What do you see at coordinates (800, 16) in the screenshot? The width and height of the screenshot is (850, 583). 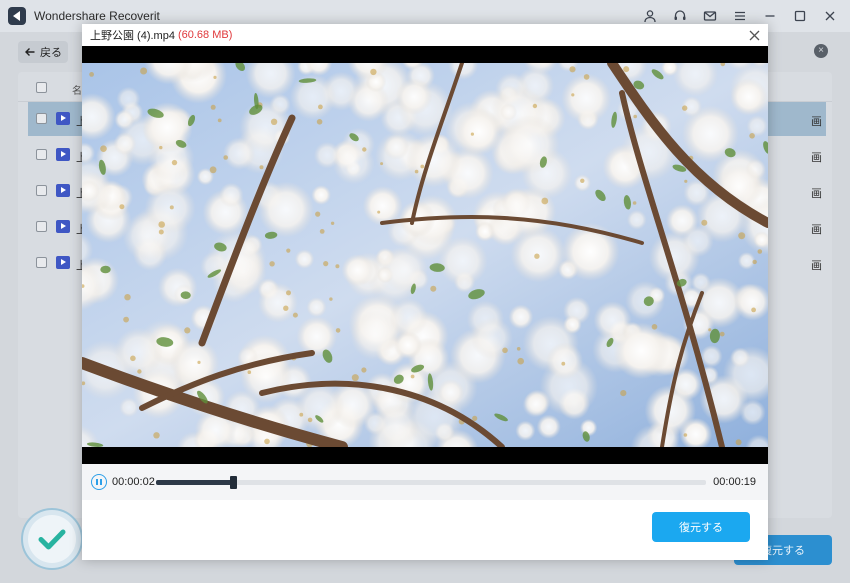 I see `maximize-icon` at bounding box center [800, 16].